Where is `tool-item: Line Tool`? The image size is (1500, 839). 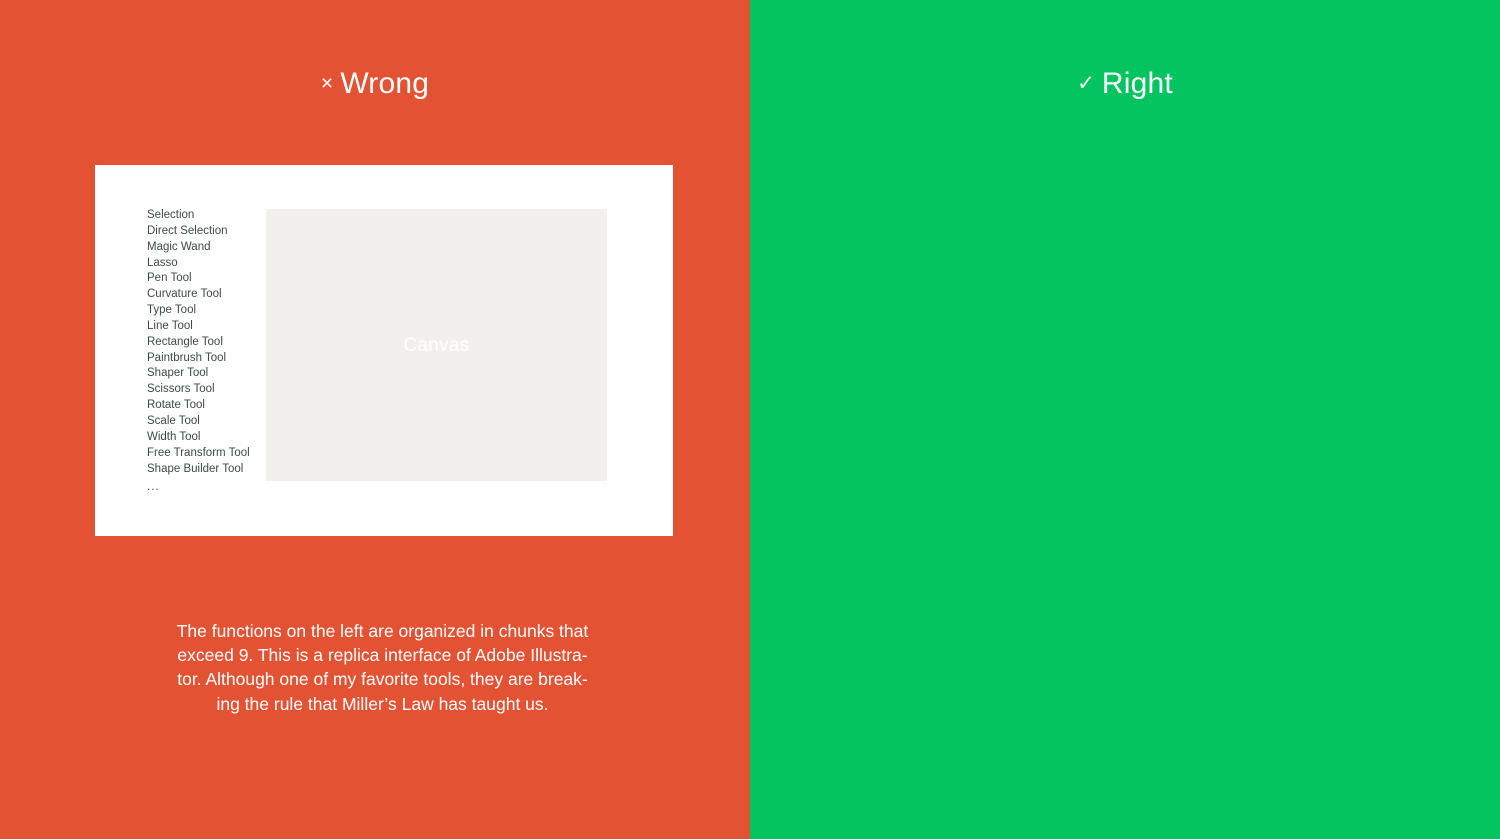
tool-item: Line Tool is located at coordinates (198, 327).